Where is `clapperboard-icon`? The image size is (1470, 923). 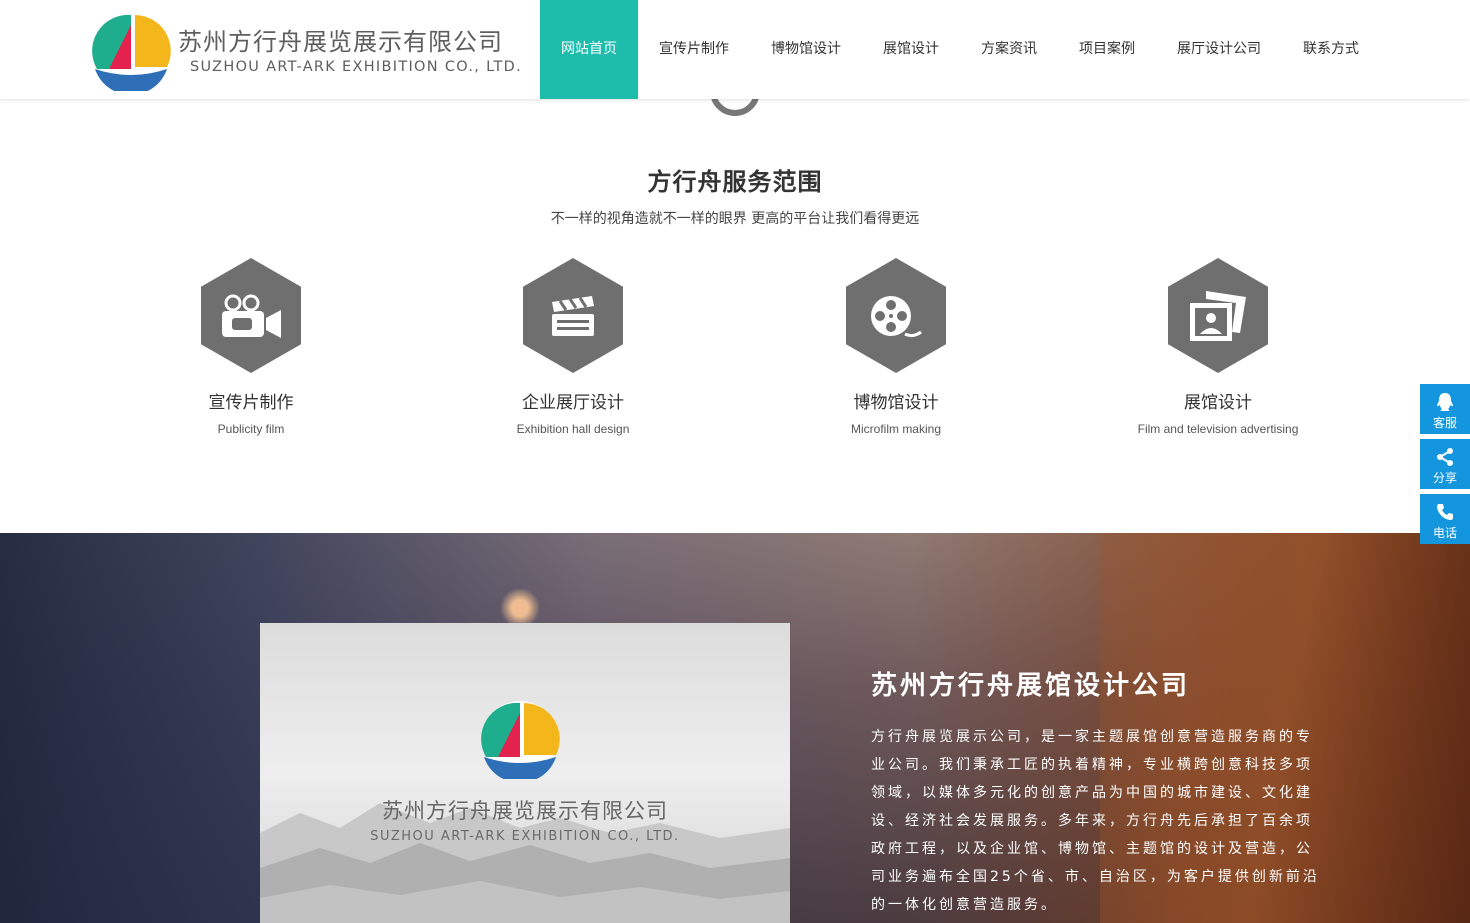
clapperboard-icon is located at coordinates (573, 315).